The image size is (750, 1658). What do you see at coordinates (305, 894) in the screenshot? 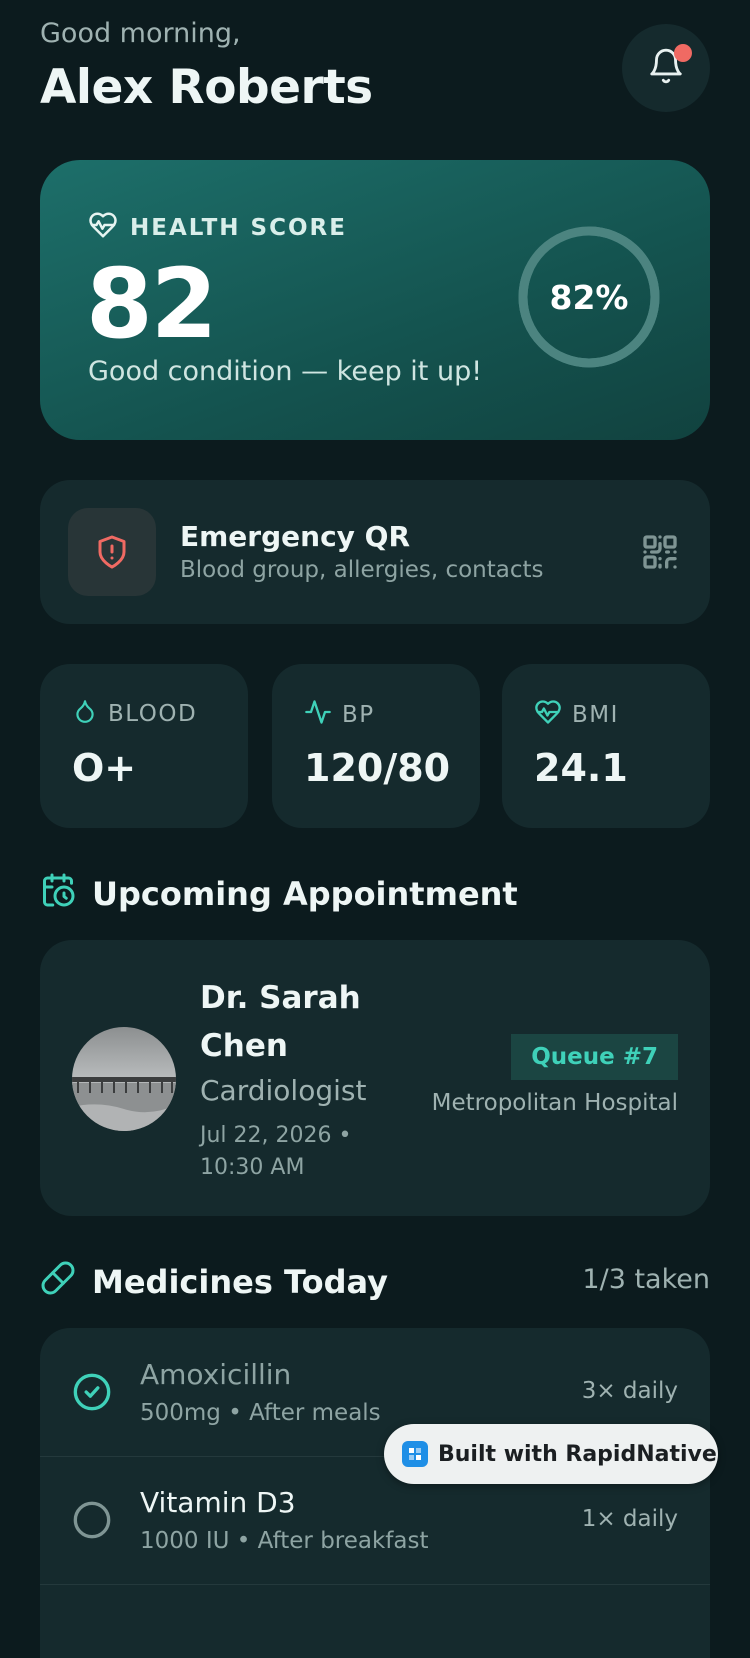
I see `section-title: Upcoming Appointment` at bounding box center [305, 894].